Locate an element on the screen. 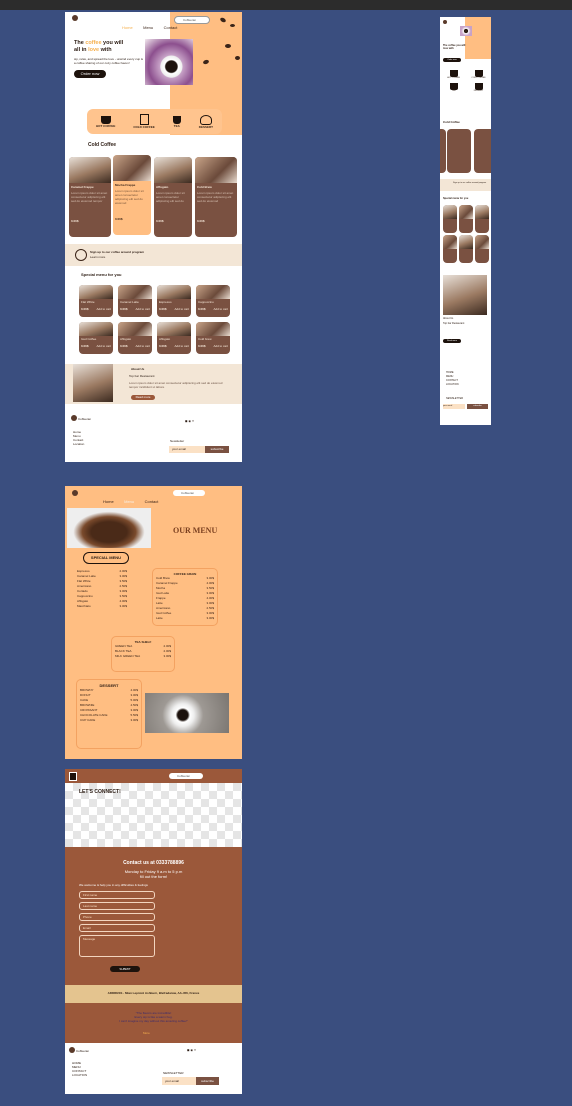 The width and height of the screenshot is (572, 1106). logo-icon is located at coordinates (75, 18).